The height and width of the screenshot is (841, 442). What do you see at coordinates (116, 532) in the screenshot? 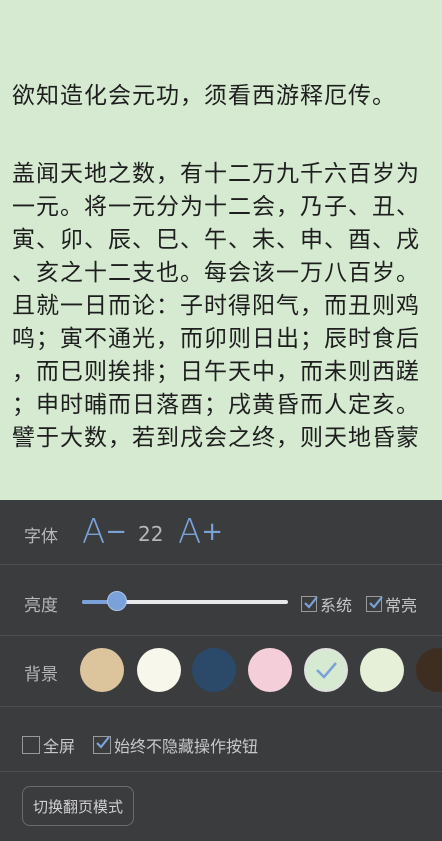
I see `minus-icon: −` at bounding box center [116, 532].